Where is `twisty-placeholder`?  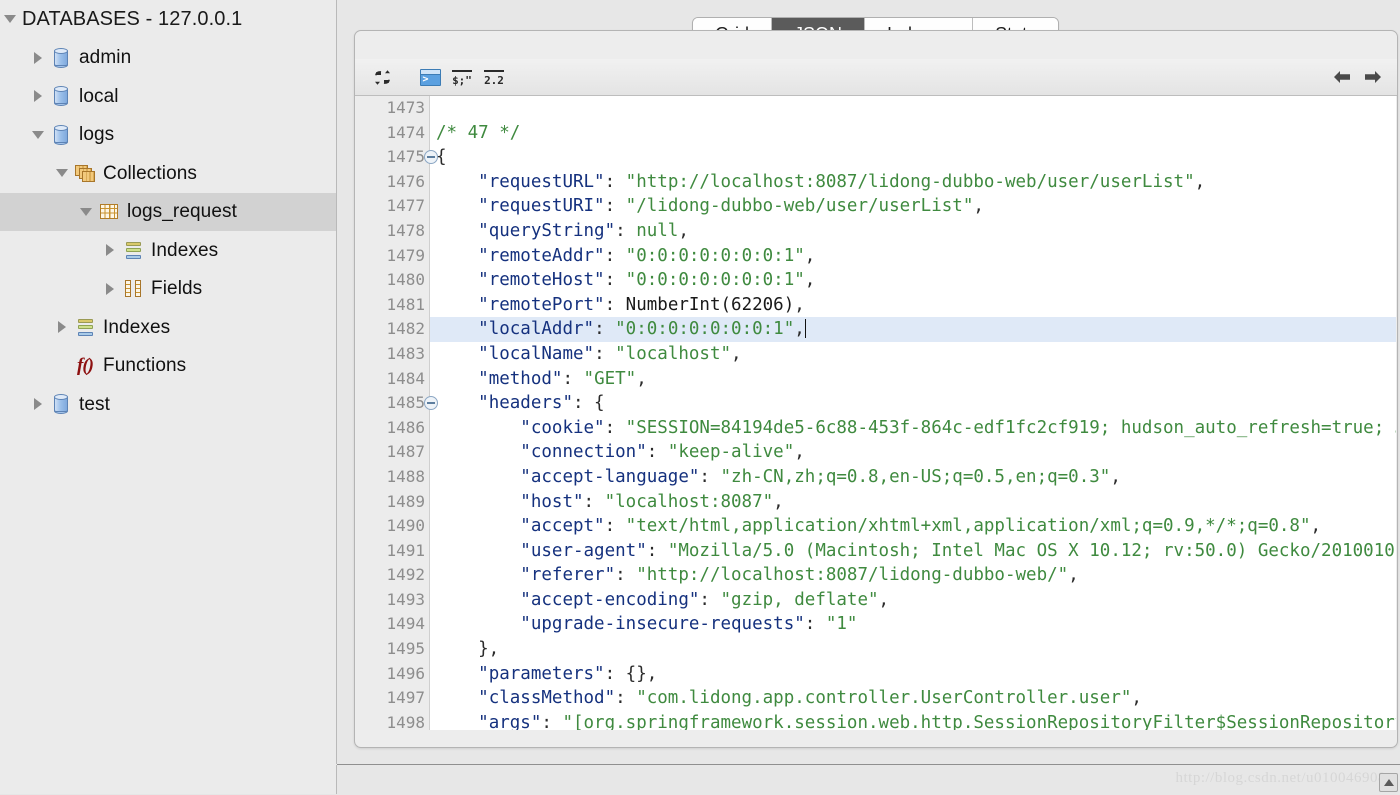
twisty-placeholder is located at coordinates (62, 366).